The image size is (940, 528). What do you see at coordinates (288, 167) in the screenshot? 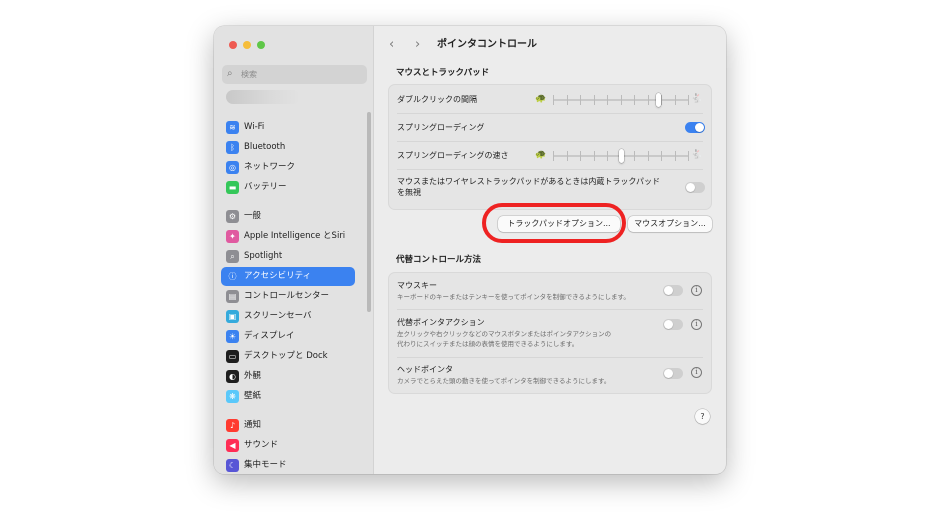
I see `sidebar-item: ◎ ネットワーク` at bounding box center [288, 167].